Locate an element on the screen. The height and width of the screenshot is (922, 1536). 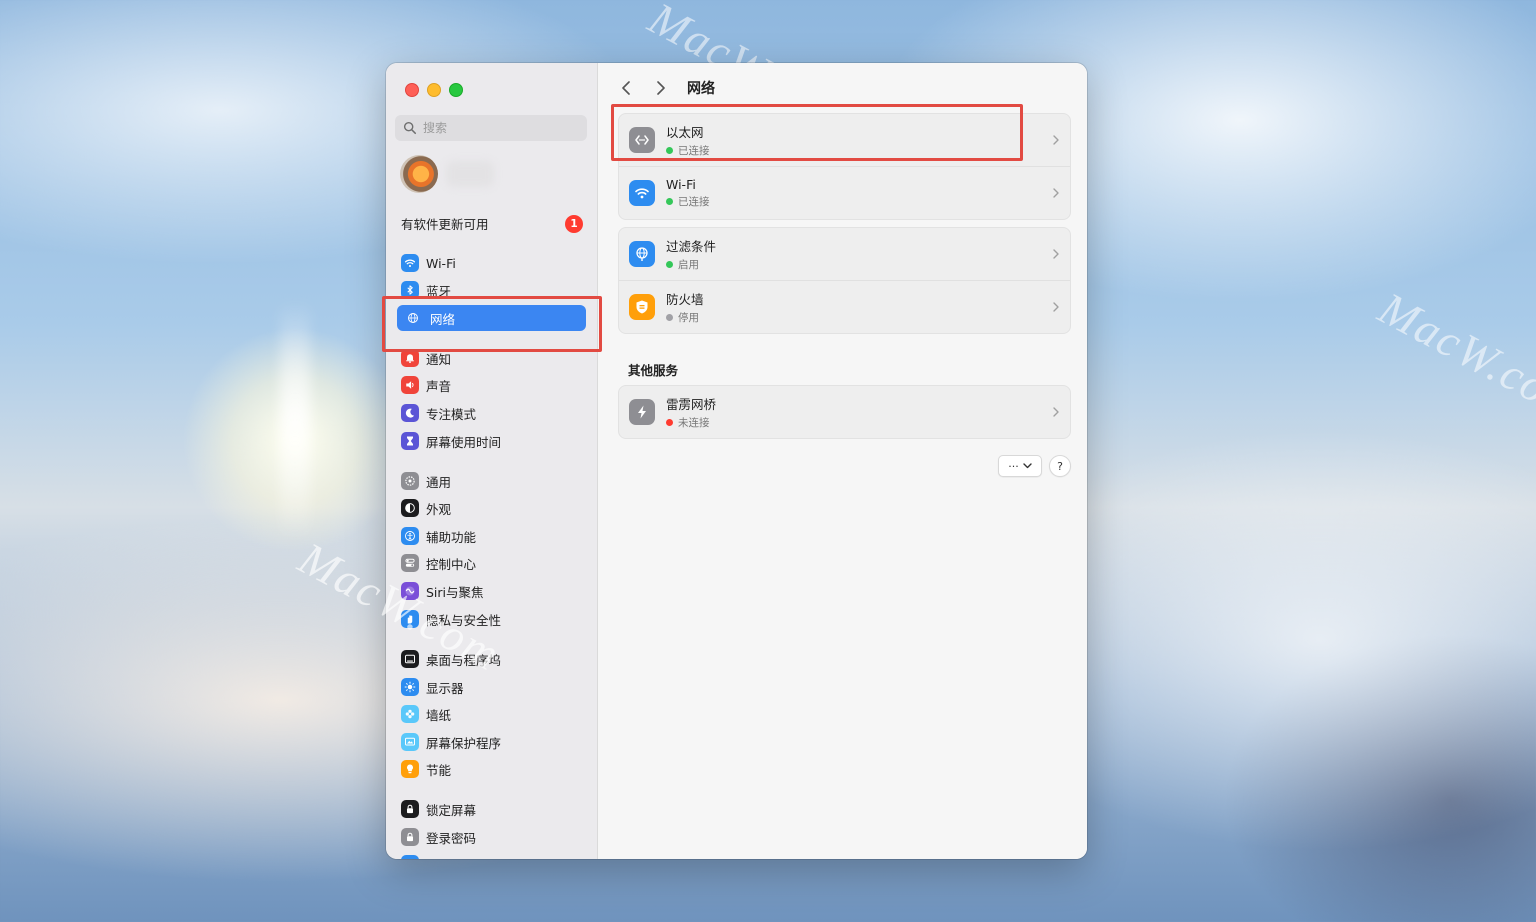
sidebar-item: 锁定屏幕 is located at coordinates (491, 809).